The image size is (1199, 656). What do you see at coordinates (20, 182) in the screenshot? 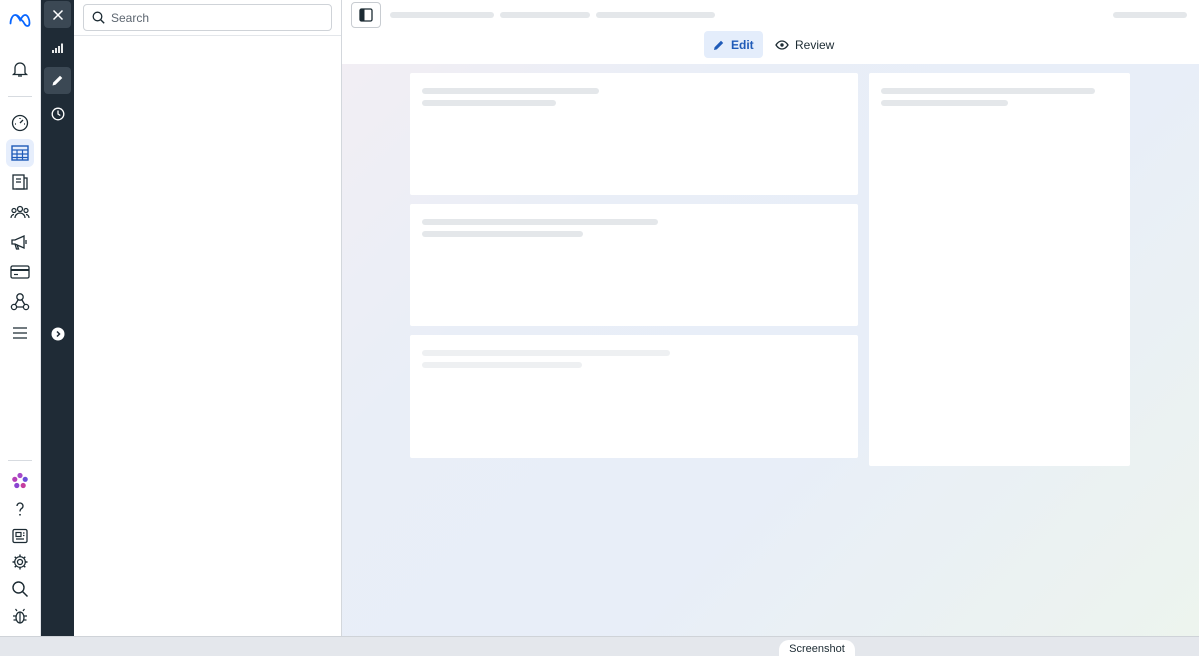
I see `catalog-icon` at bounding box center [20, 182].